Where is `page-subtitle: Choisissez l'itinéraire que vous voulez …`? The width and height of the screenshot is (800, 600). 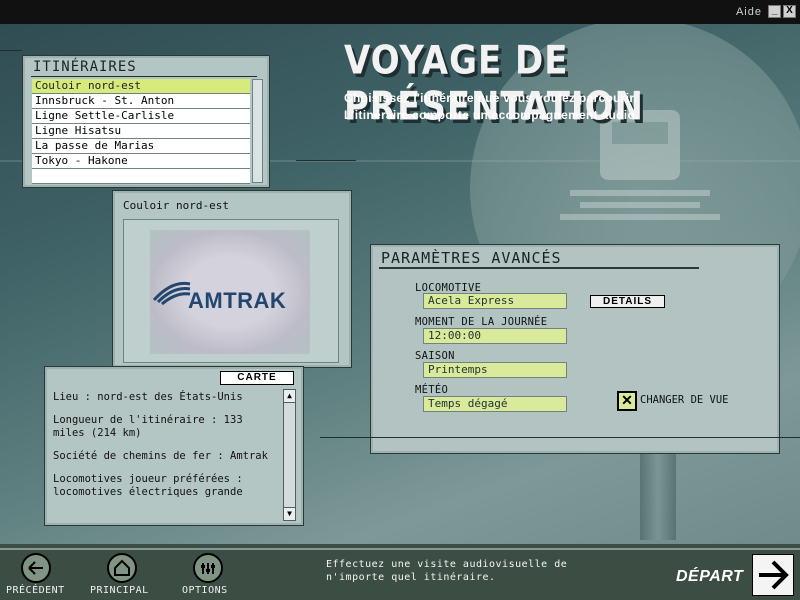
page-subtitle: Choisissez l'itinéraire que vous voulez … is located at coordinates (491, 107).